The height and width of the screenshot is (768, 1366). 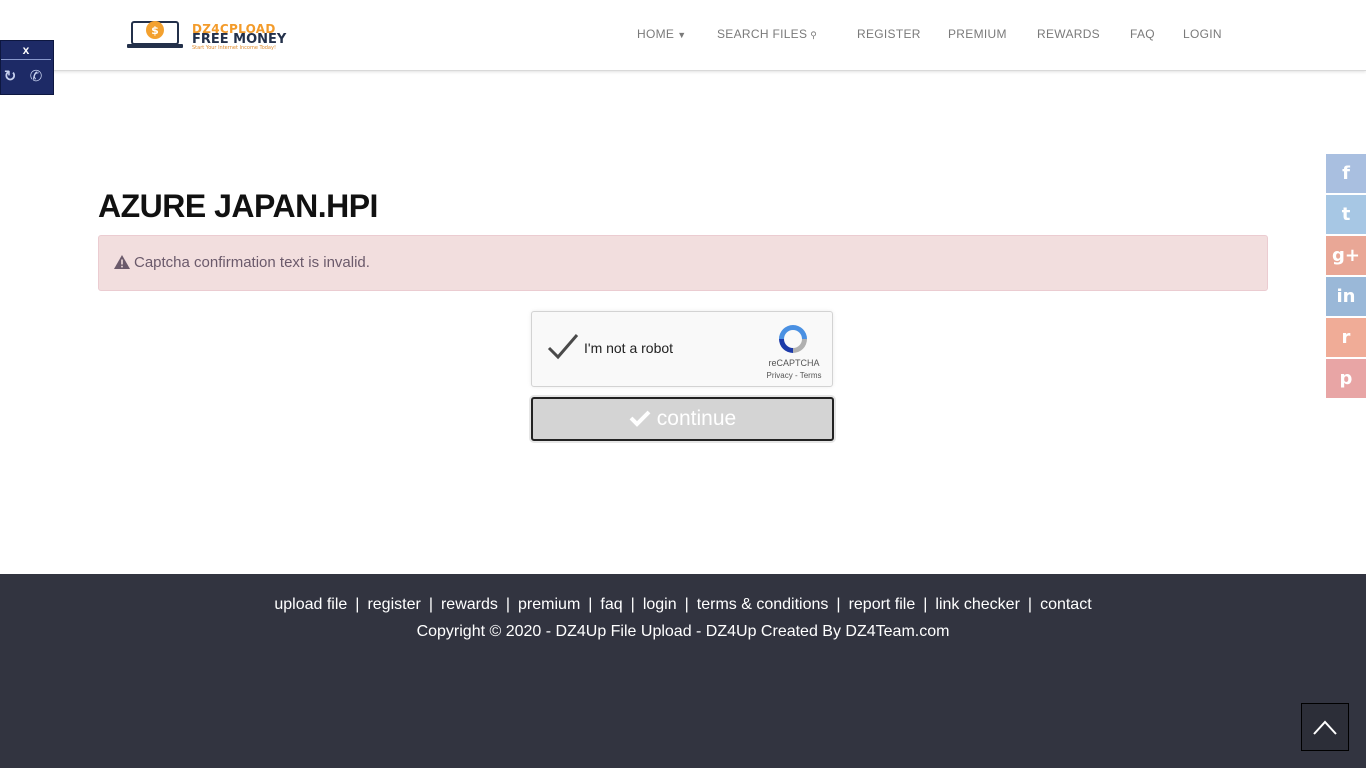 I want to click on footer-link-report-file: report file, so click(x=882, y=604).